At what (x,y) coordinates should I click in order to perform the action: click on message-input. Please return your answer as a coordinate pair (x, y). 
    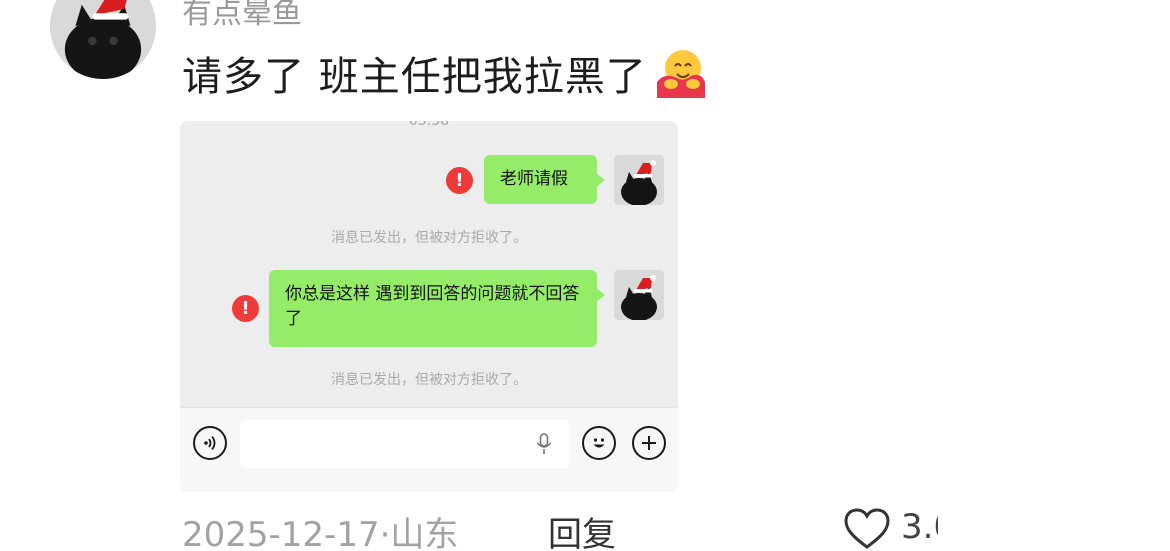
    Looking at the image, I should click on (405, 444).